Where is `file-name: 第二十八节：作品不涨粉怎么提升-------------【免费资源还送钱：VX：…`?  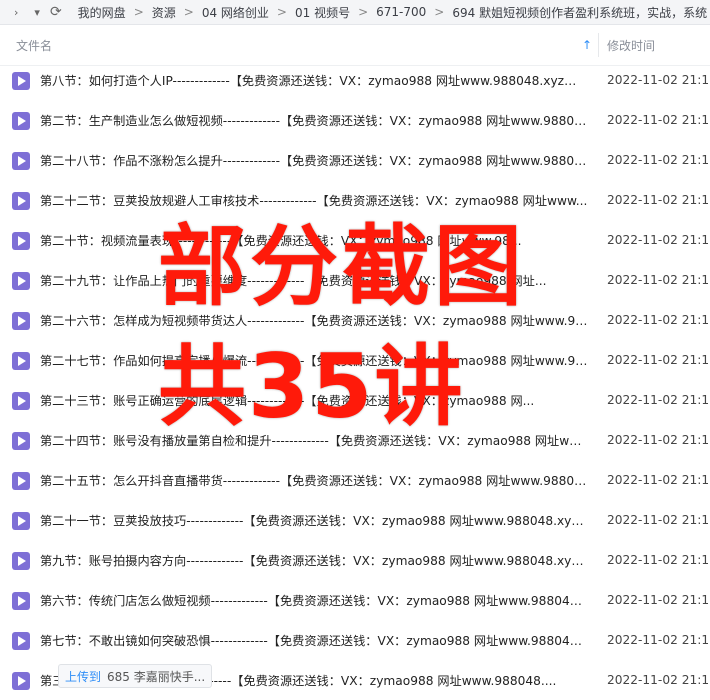 file-name: 第二十八节：作品不涨粉怎么提升-------------【免费资源还送钱：VX：… is located at coordinates (314, 160).